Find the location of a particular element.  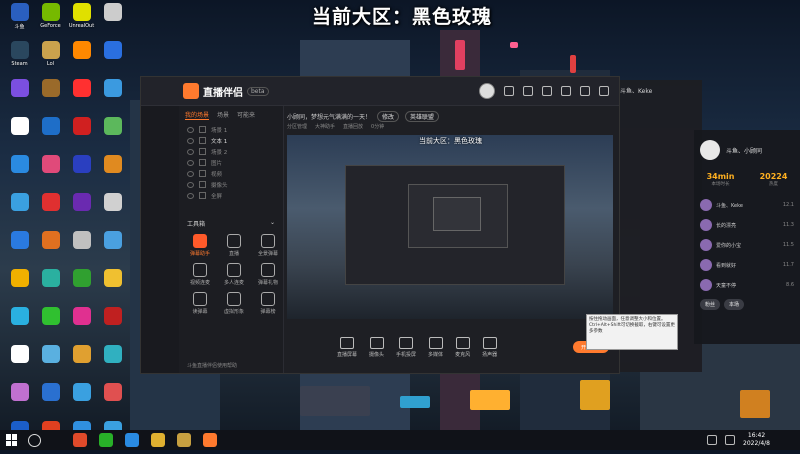

profile-button: 本场 is located at coordinates (734, 304).